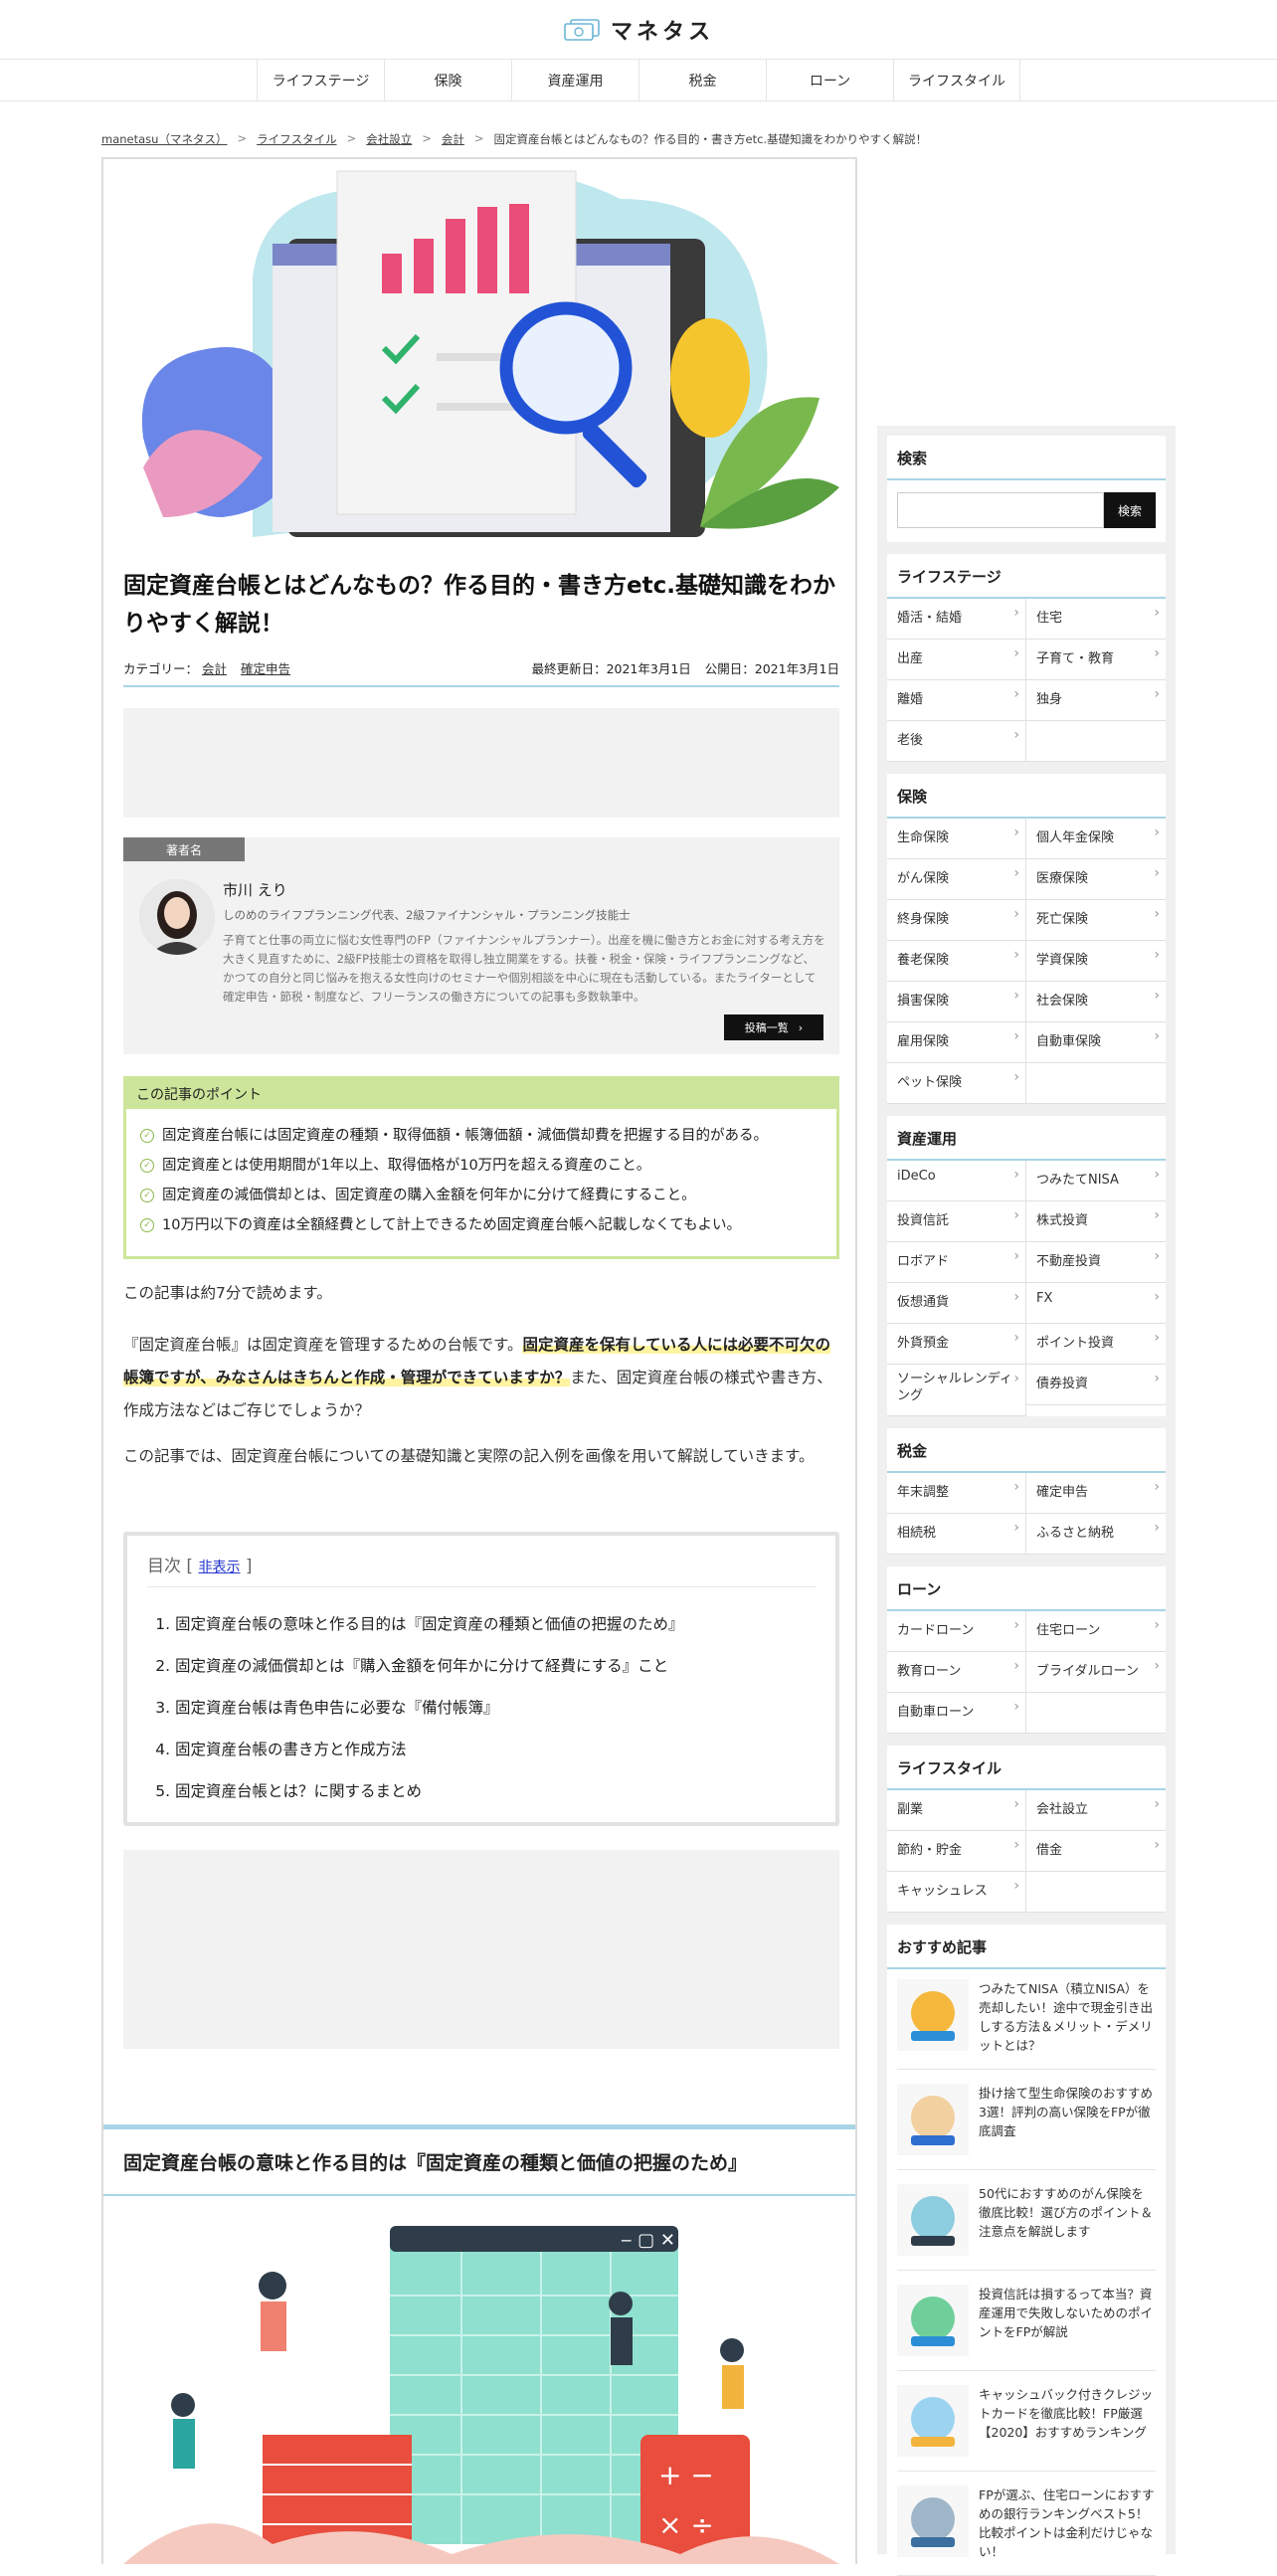 This screenshot has width=1277, height=2576. What do you see at coordinates (574, 80) in the screenshot?
I see `nav-item-investment: 資産運用` at bounding box center [574, 80].